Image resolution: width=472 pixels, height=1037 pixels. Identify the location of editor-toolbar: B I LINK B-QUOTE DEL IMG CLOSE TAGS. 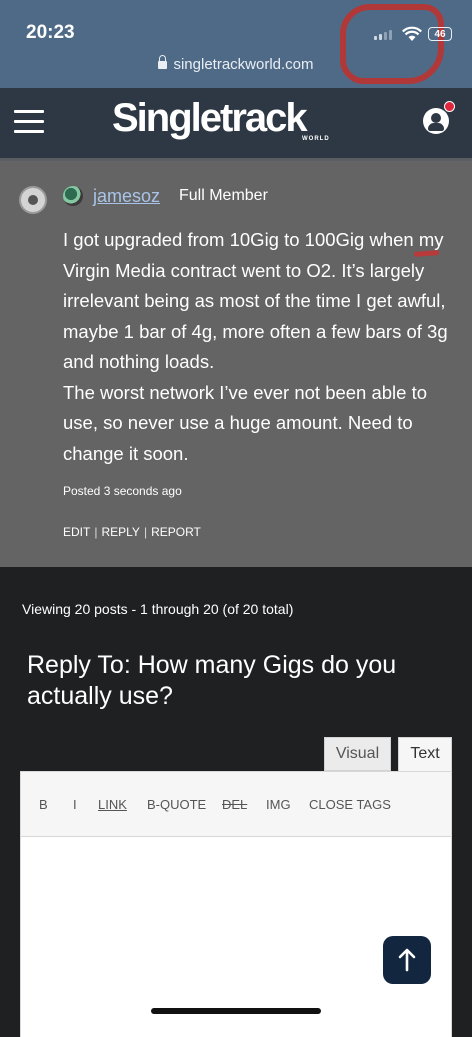
(236, 804).